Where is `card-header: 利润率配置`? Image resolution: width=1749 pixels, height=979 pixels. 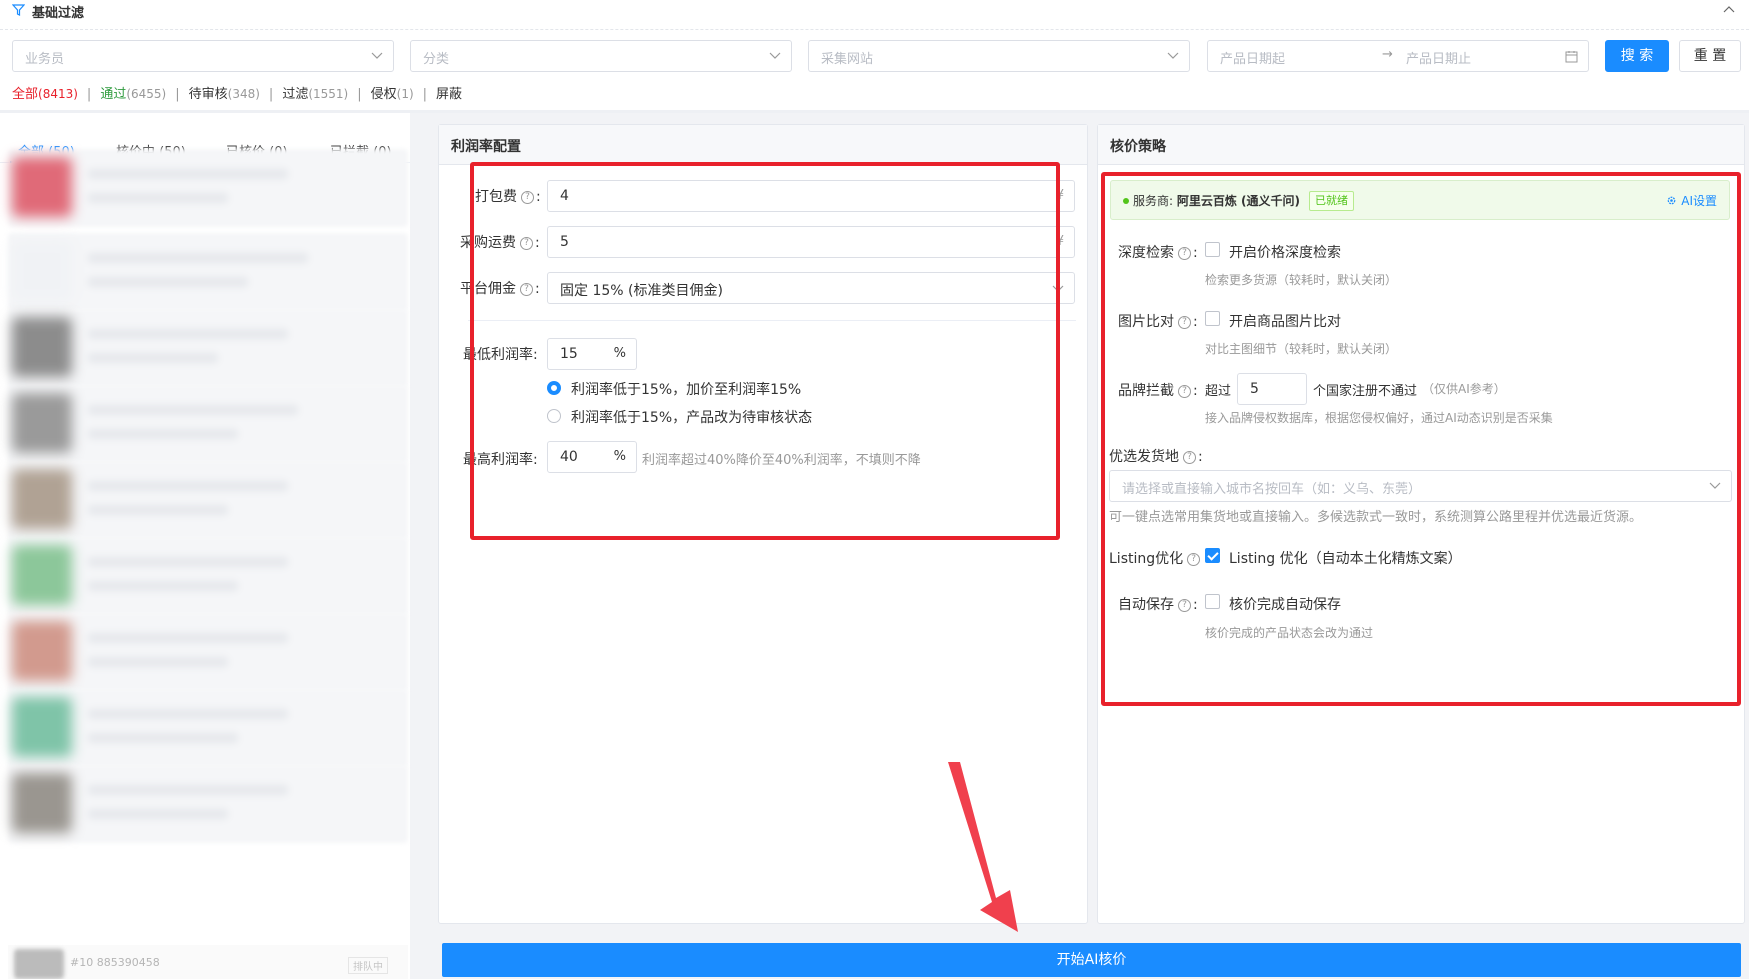 card-header: 利润率配置 is located at coordinates (763, 145).